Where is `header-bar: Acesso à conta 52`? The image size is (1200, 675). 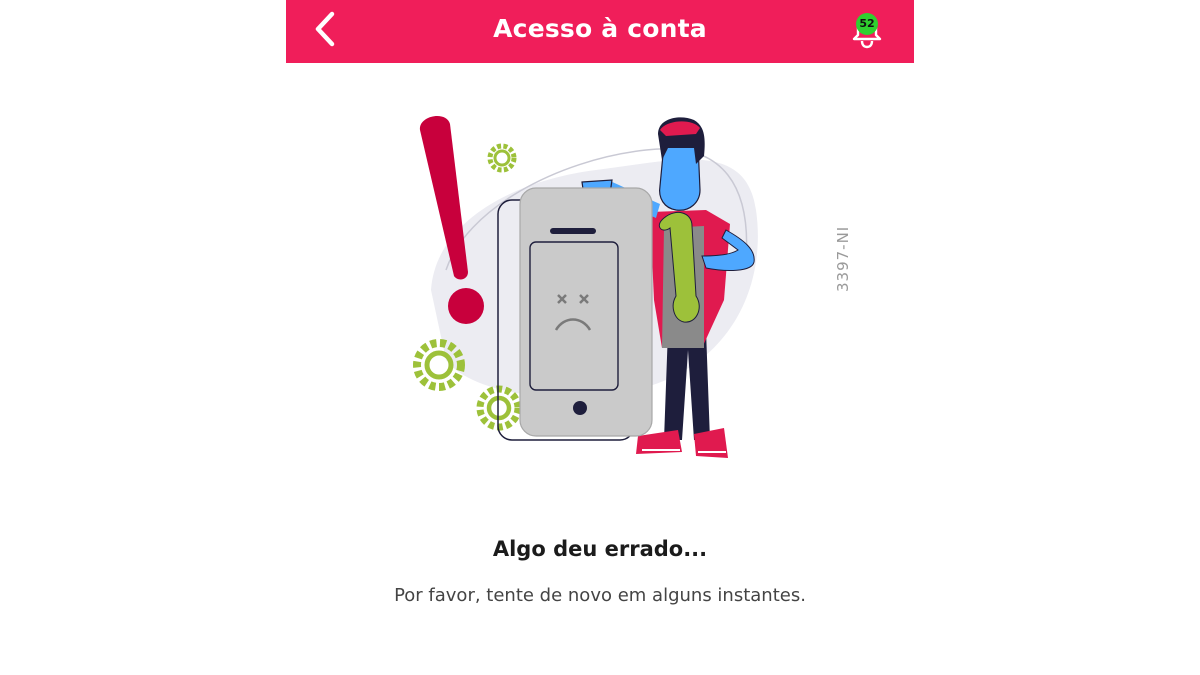 header-bar: Acesso à conta 52 is located at coordinates (600, 31).